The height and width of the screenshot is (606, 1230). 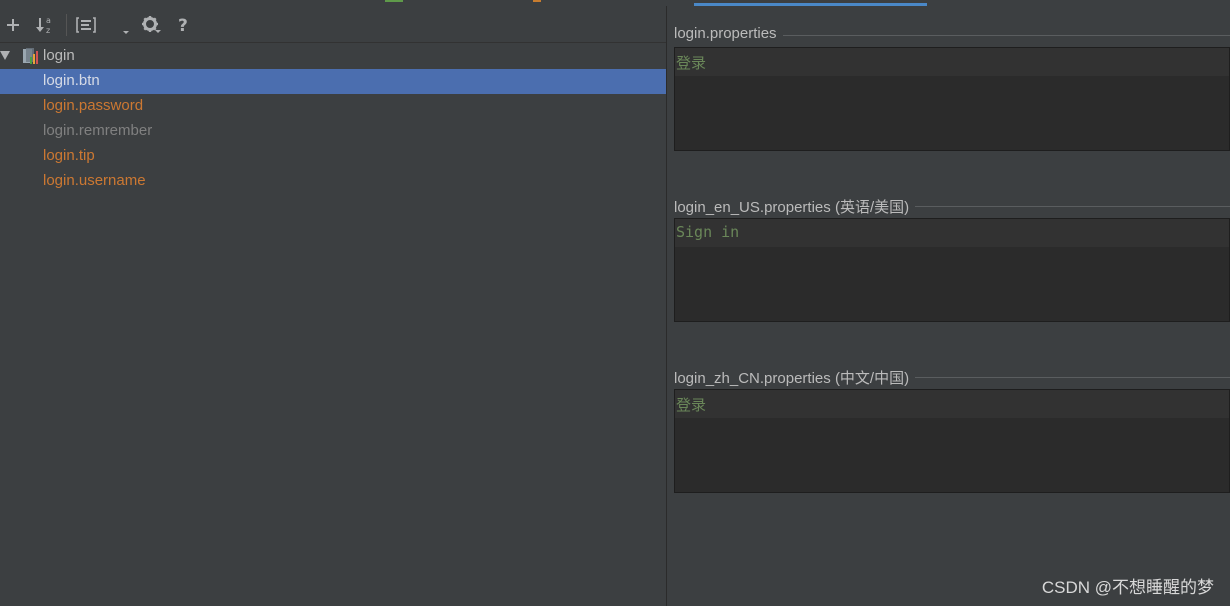 What do you see at coordinates (952, 99) in the screenshot?
I see `value-editor-default: 登录` at bounding box center [952, 99].